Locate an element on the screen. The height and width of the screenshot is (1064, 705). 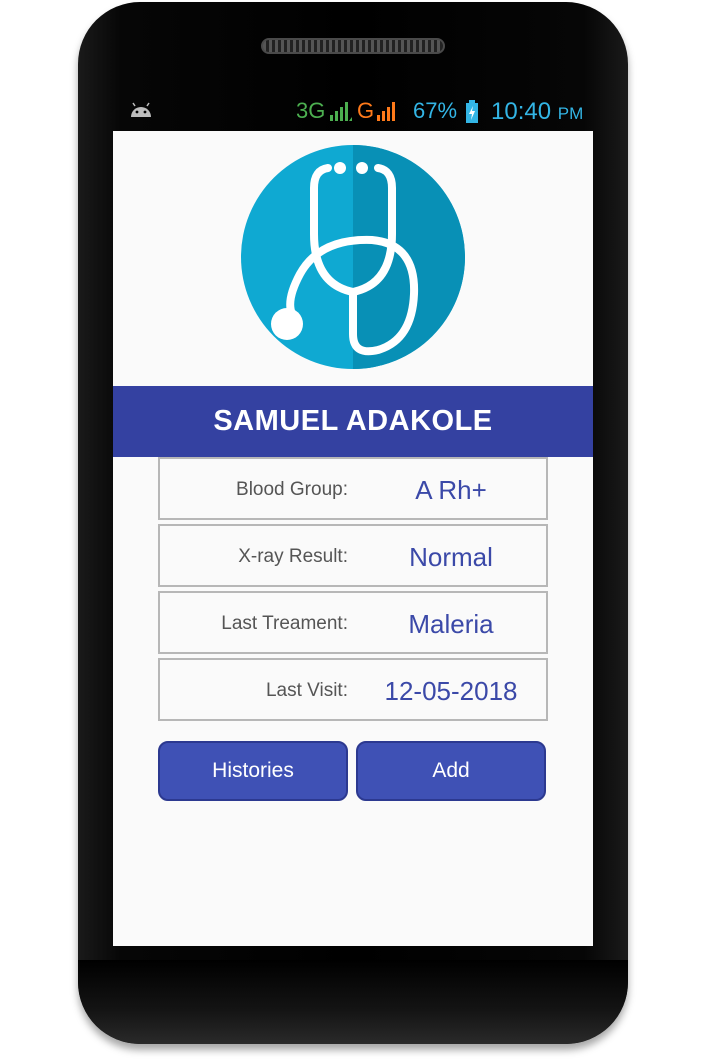
earpiece-speaker is located at coordinates (353, 46).